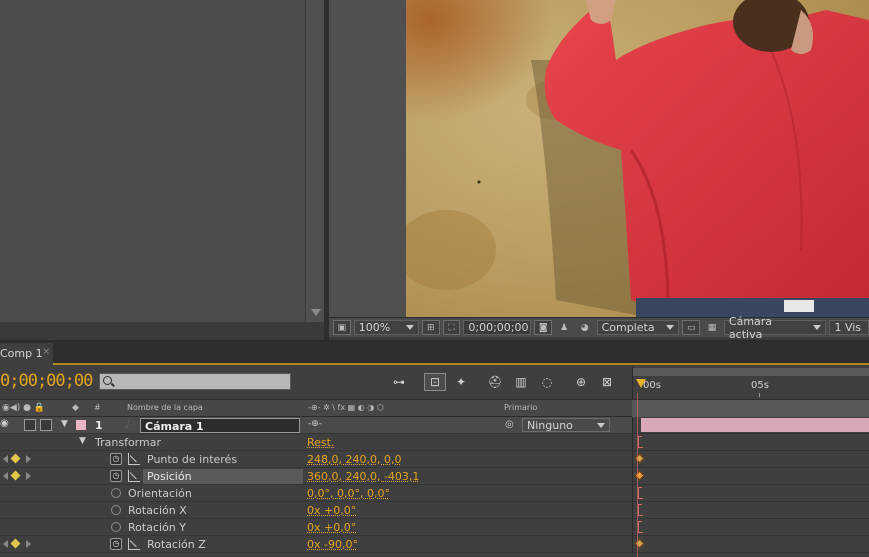  Describe the element at coordinates (461, 382) in the screenshot. I see `draft-3d-icon: ✦` at that location.